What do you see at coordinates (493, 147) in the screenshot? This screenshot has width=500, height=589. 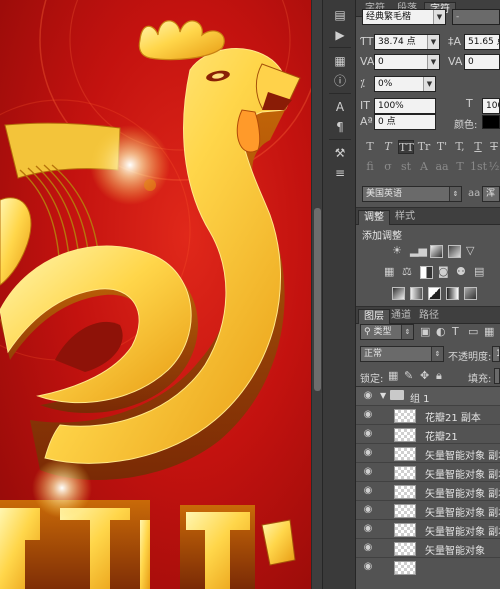 I see `strikethrough-button: T` at bounding box center [493, 147].